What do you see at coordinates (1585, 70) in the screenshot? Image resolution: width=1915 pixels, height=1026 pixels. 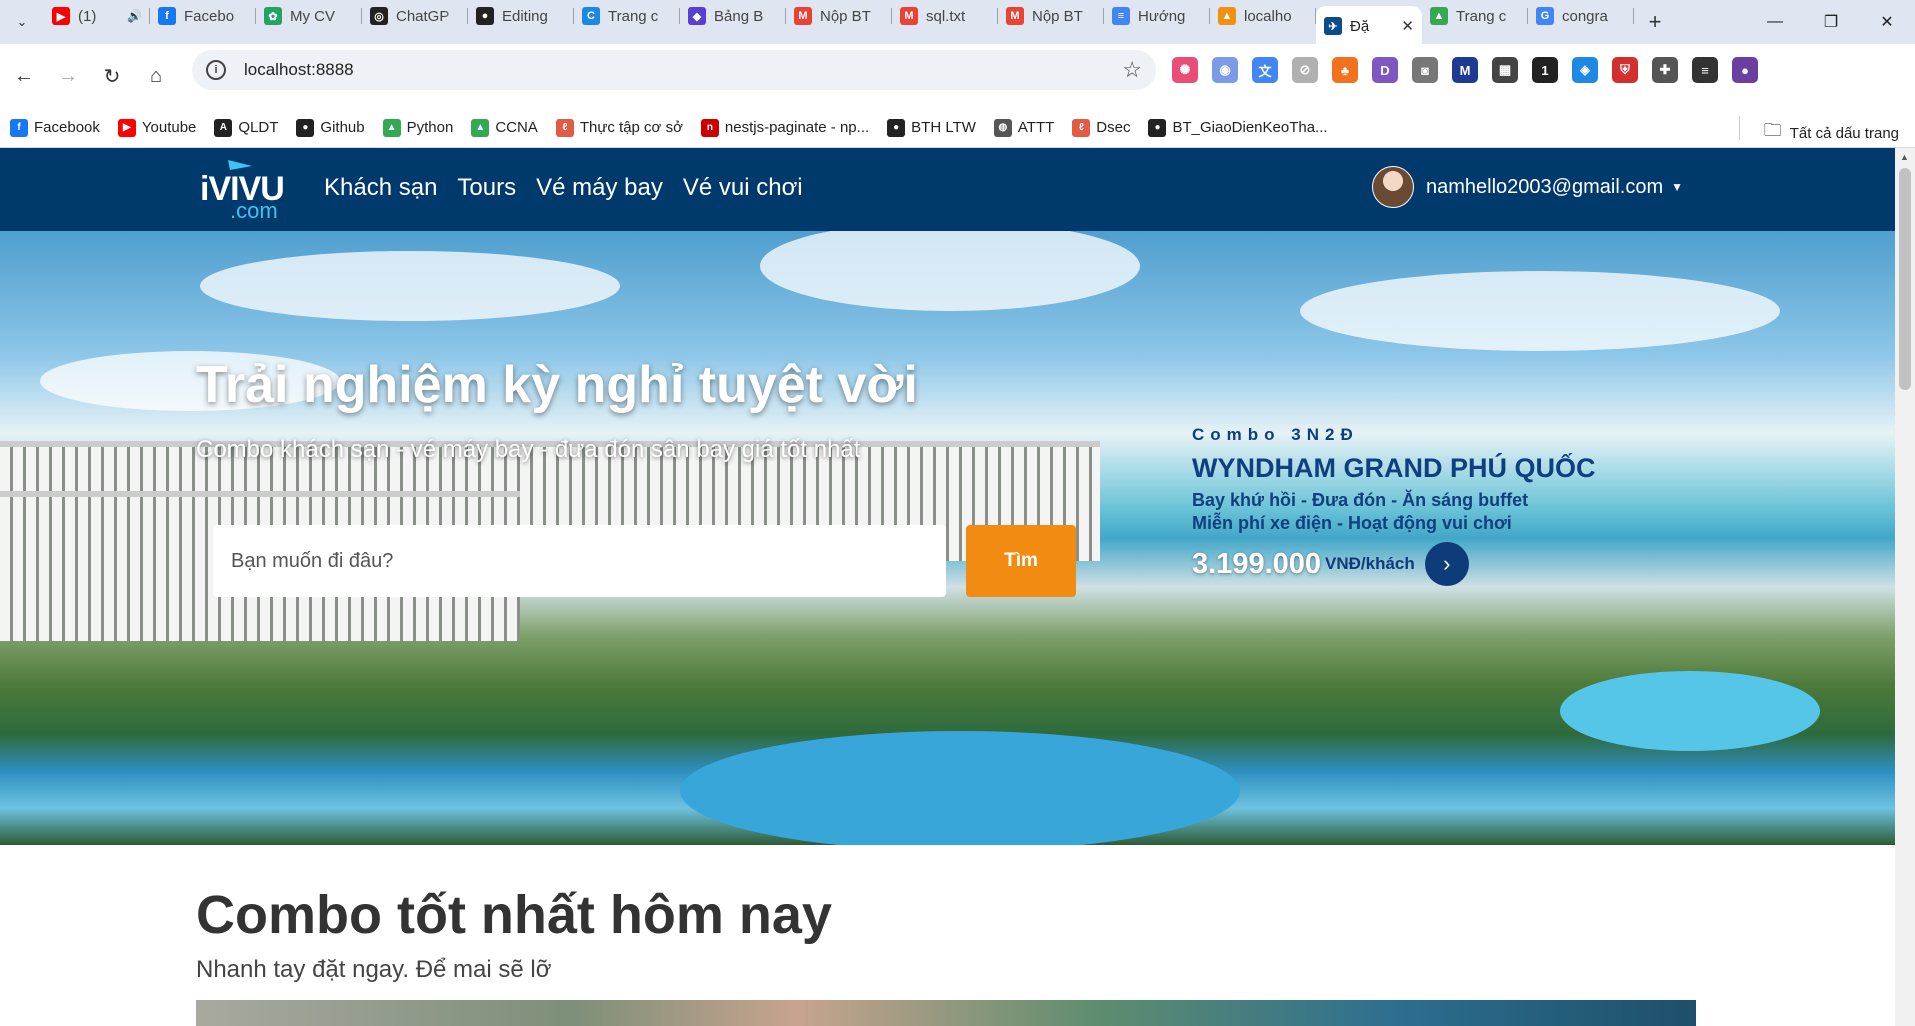 I see `tag-icon: ◈` at bounding box center [1585, 70].